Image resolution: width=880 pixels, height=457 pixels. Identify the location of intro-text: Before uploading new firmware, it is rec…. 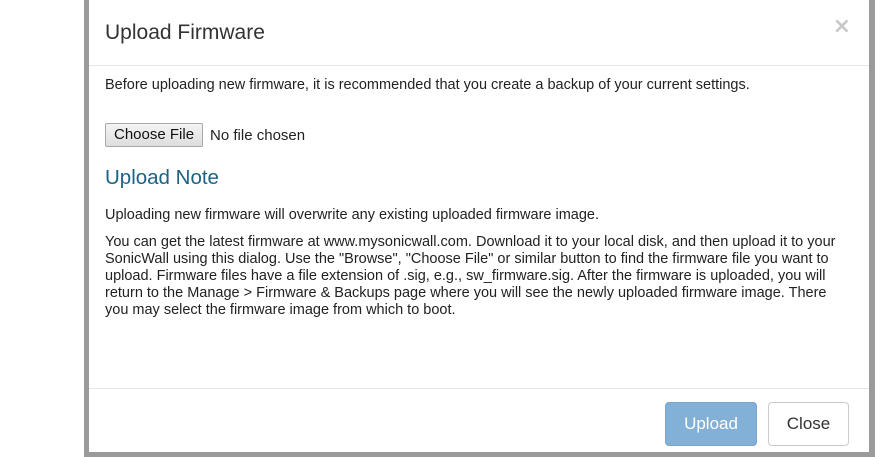
(427, 85).